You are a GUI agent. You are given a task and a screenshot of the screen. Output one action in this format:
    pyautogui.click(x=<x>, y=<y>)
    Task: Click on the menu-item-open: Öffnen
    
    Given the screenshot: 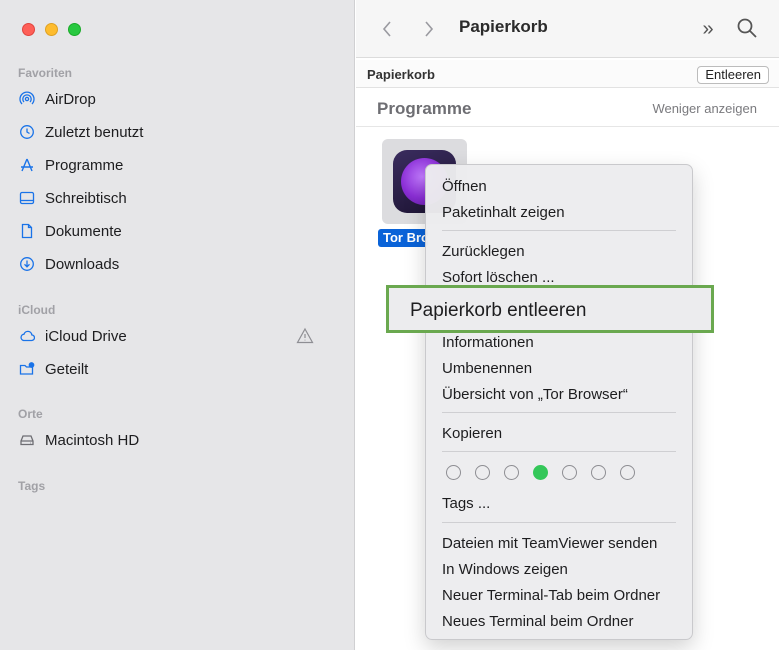 What is the action you would take?
    pyautogui.click(x=464, y=186)
    